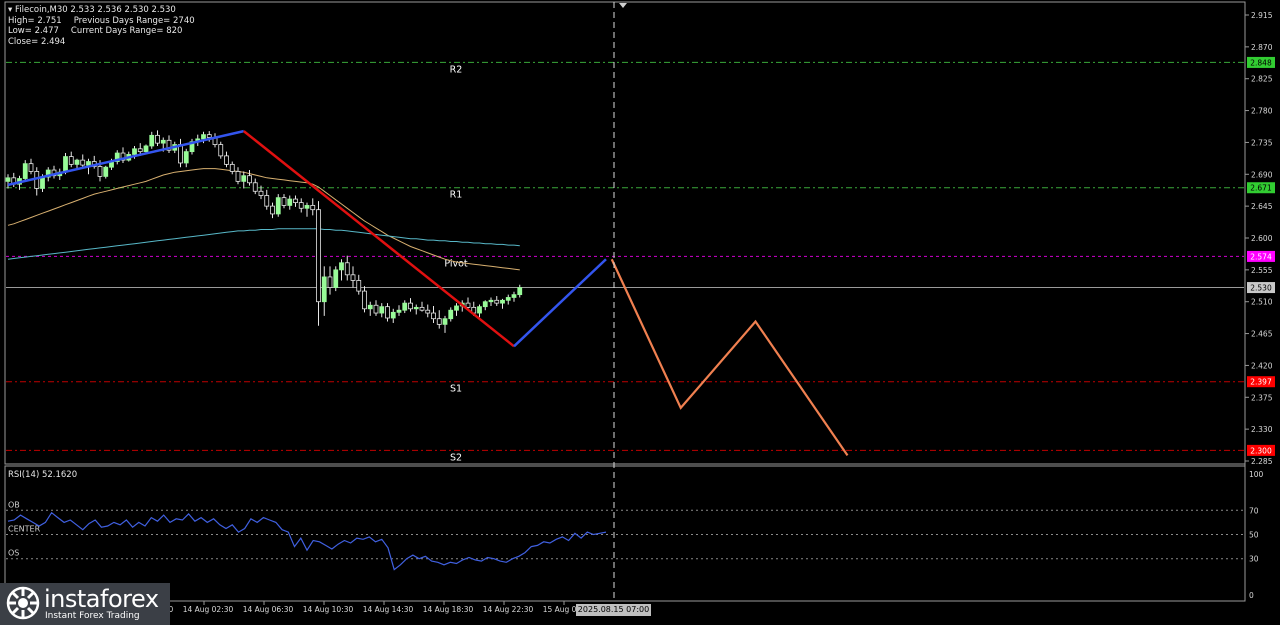 The image size is (1280, 625). What do you see at coordinates (95, 10) in the screenshot?
I see `symbol-line: Filecoin,M30 2.533 2.536 2.530 2.530` at bounding box center [95, 10].